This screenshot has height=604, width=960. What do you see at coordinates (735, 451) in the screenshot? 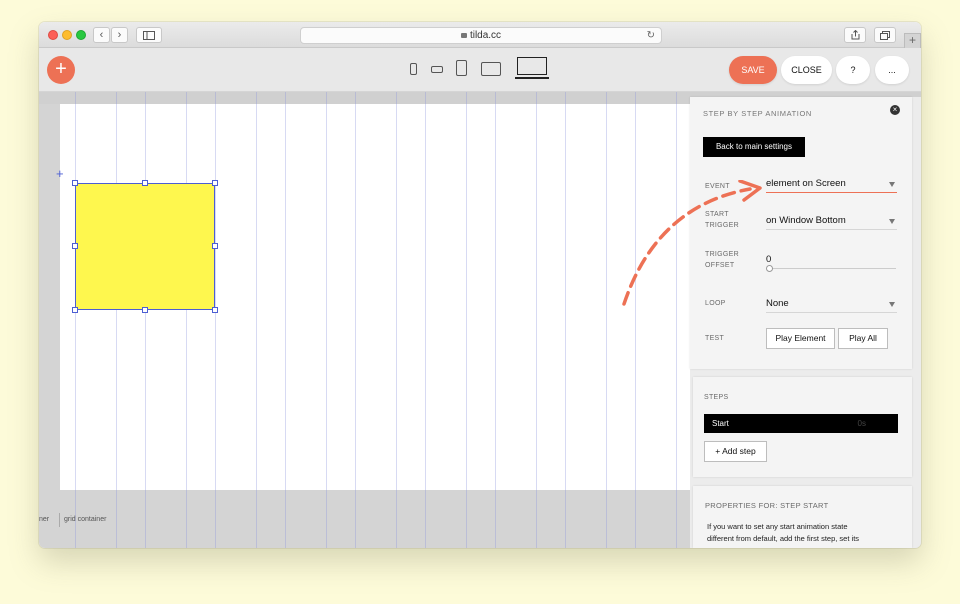
I see `add-step-button: + Add step` at bounding box center [735, 451].